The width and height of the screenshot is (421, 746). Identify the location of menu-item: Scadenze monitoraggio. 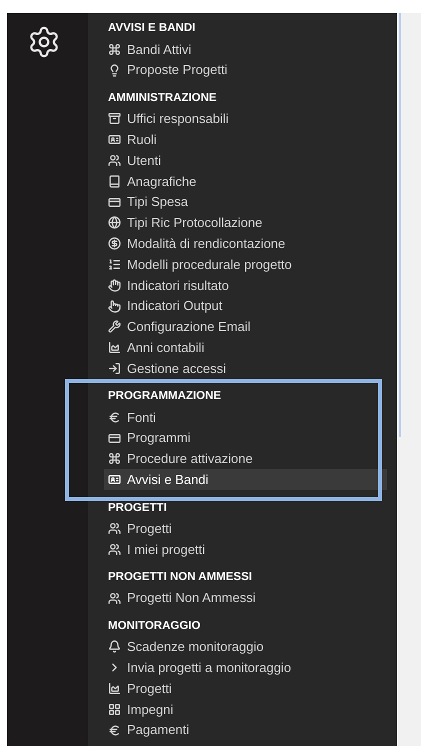
(245, 647).